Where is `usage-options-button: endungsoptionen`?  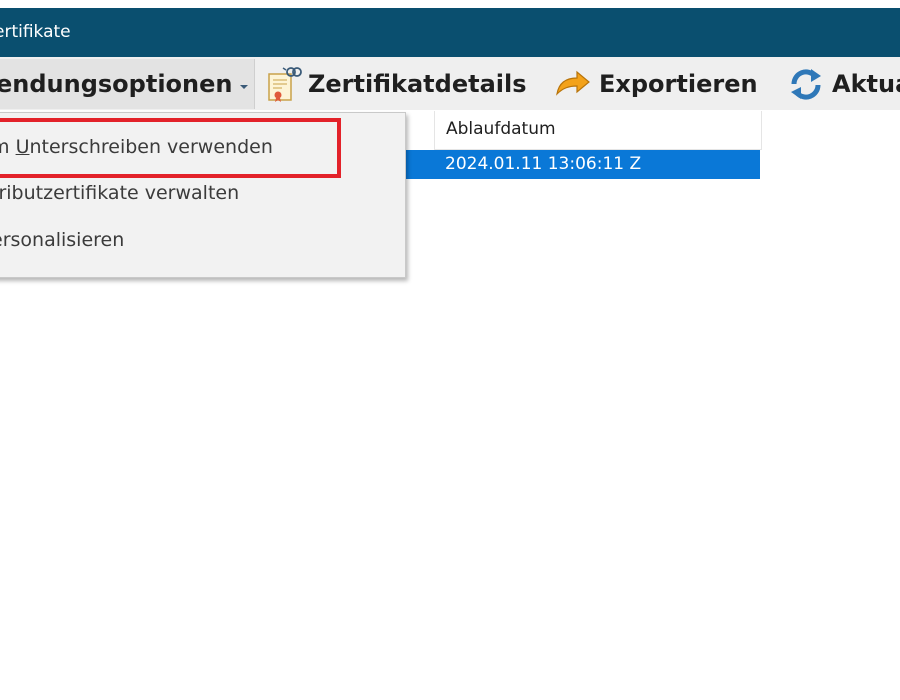 usage-options-button: endungsoptionen is located at coordinates (128, 84).